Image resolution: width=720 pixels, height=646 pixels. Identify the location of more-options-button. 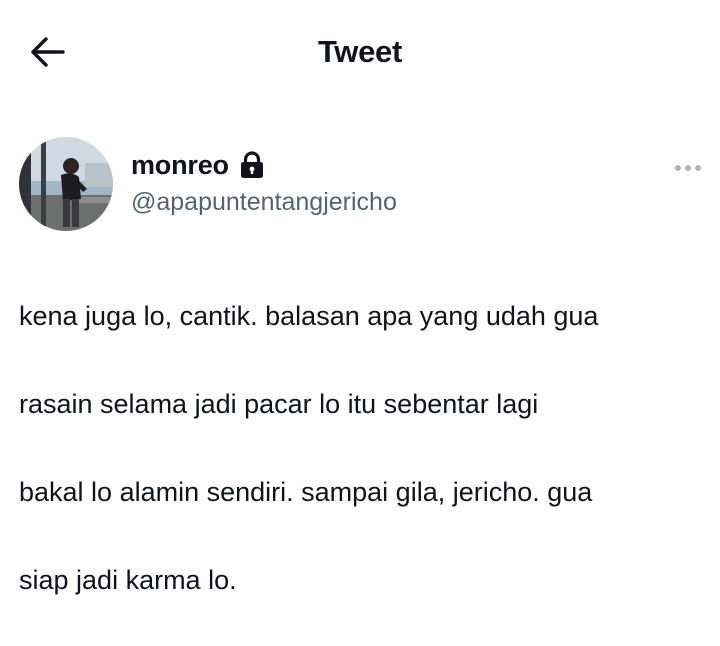
(688, 168).